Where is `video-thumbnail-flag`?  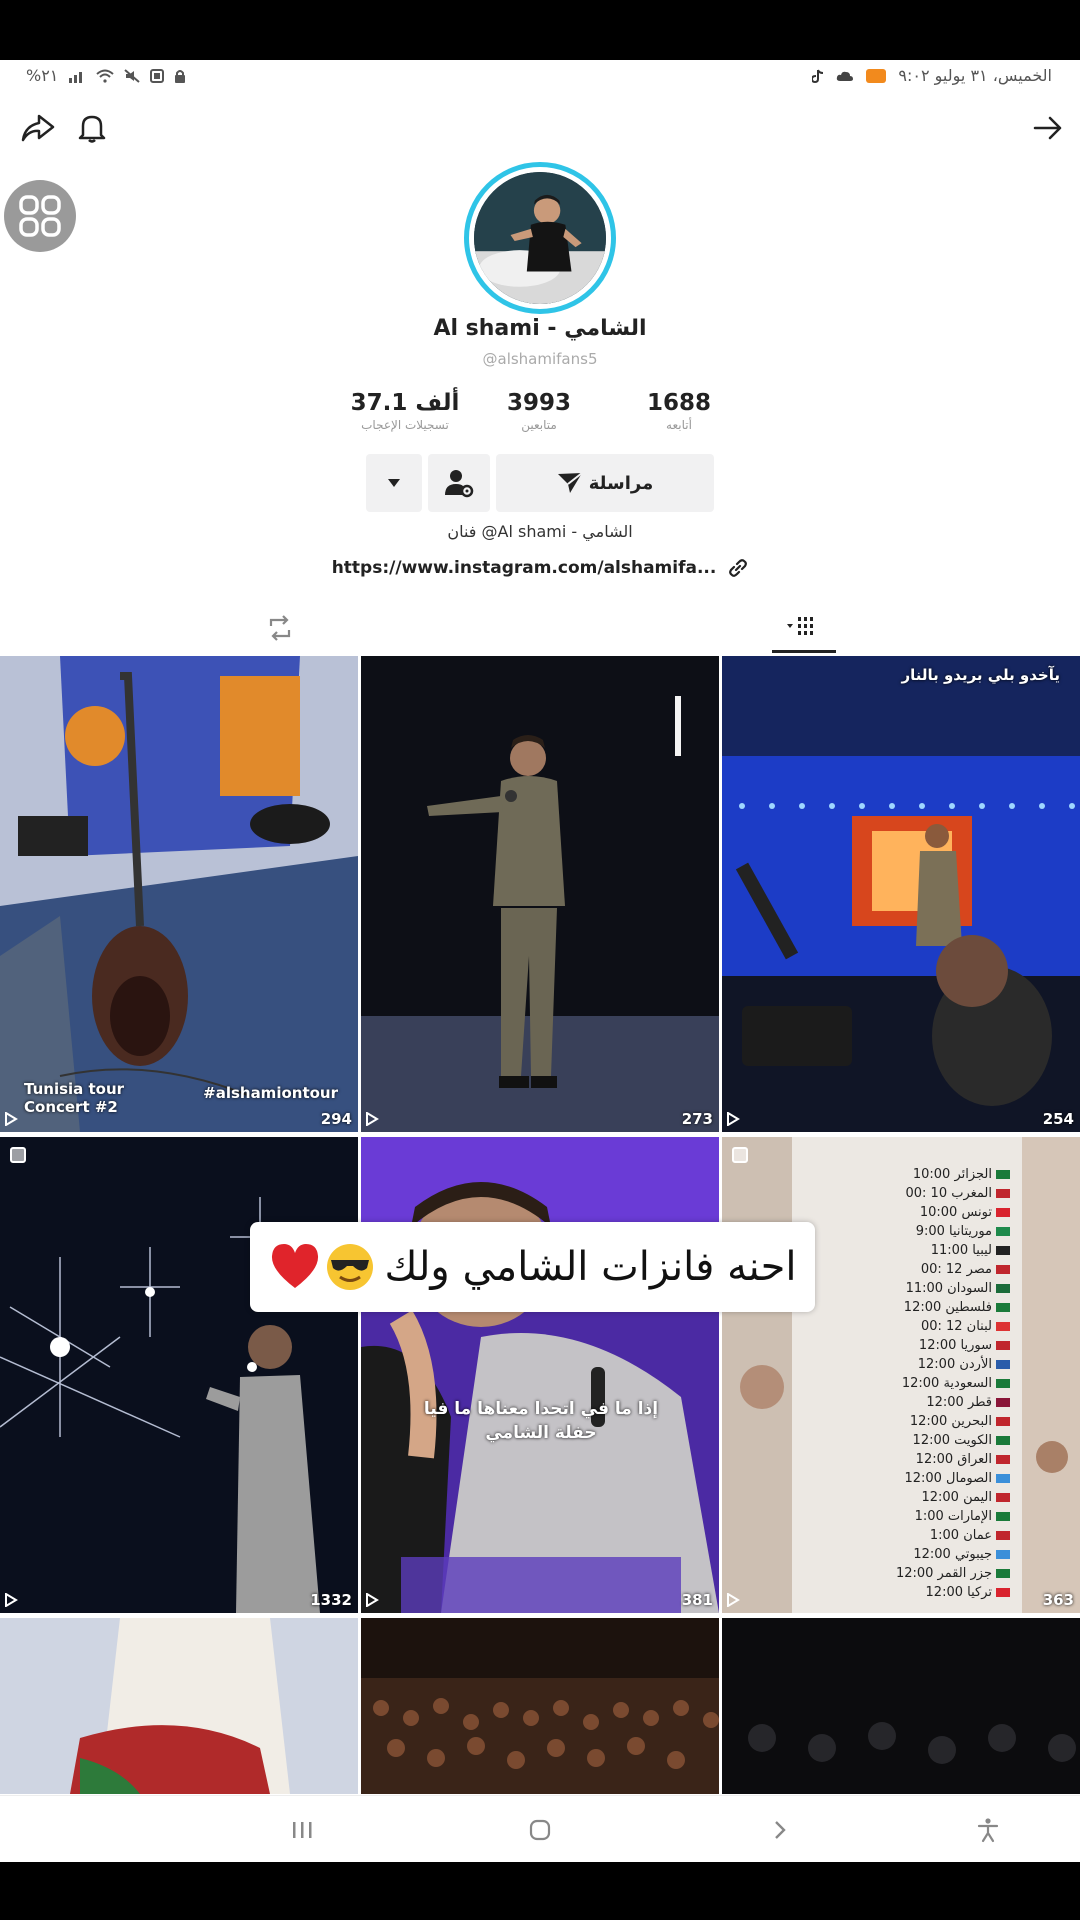
video-thumbnail-flag is located at coordinates (179, 1706).